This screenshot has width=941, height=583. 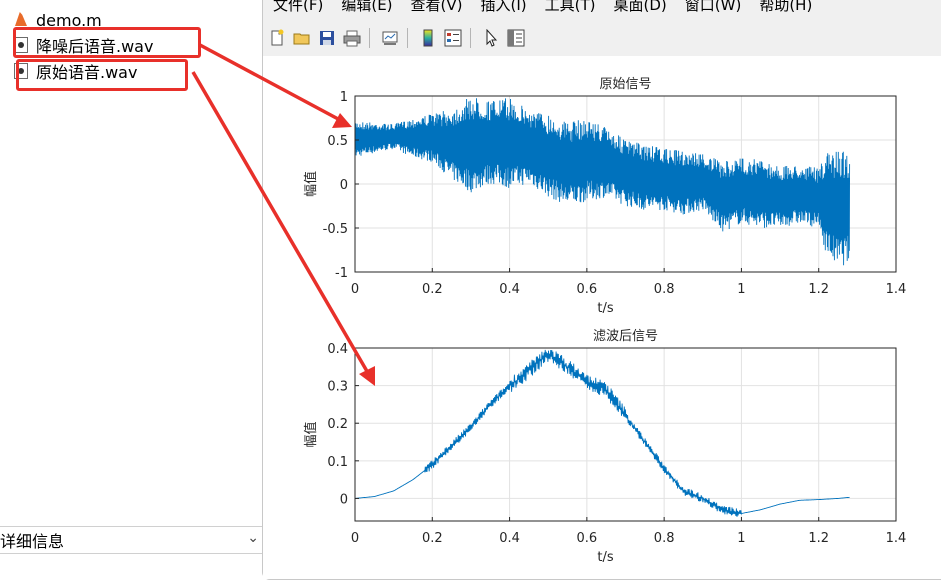 What do you see at coordinates (625, 84) in the screenshot?
I see `chart-title: 原始信号` at bounding box center [625, 84].